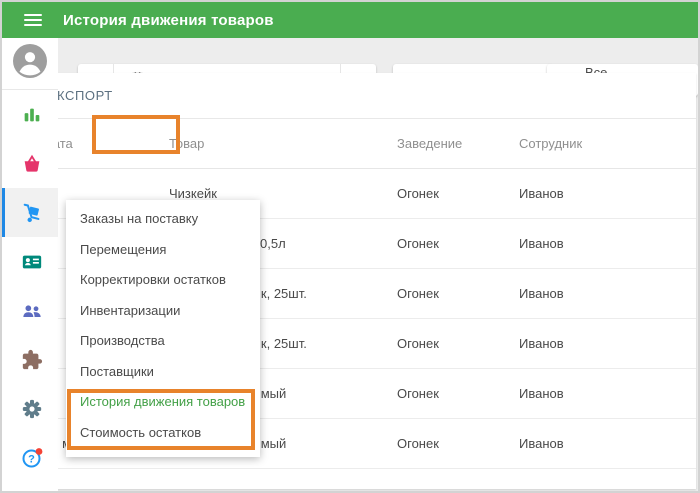 Image resolution: width=700 pixels, height=493 pixels. I want to click on menu-item-stock-value: Стоимость остатков, so click(163, 433).